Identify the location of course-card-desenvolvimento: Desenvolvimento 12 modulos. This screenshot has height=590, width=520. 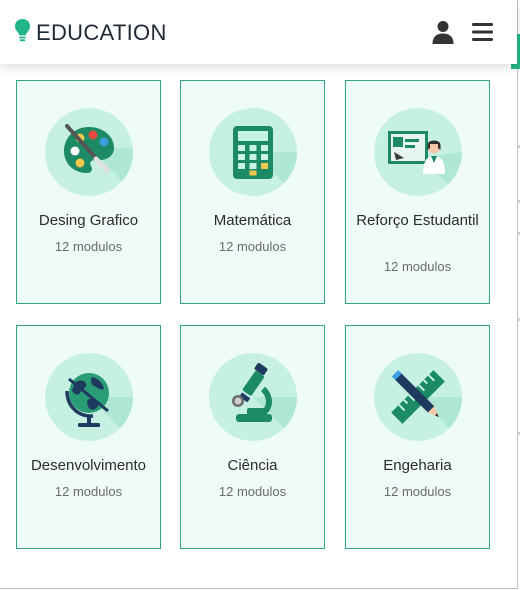
(88, 437).